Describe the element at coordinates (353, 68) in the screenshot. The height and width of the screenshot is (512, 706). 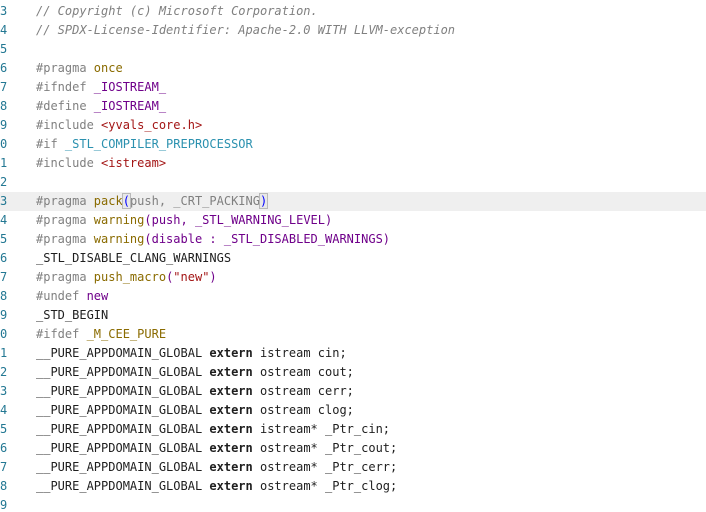
I see `code-line: 6 #pragma once` at that location.